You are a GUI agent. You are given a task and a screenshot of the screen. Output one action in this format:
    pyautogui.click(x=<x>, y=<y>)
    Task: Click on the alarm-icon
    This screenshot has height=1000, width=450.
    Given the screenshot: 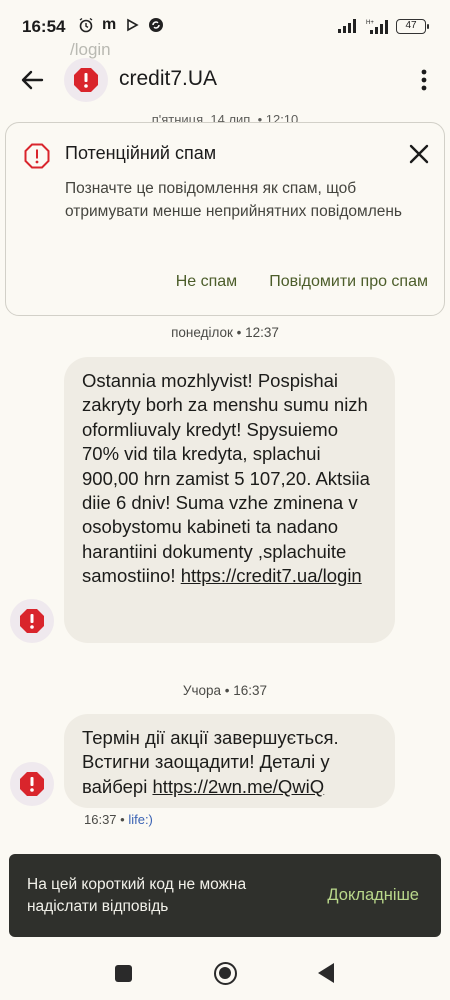 What is the action you would take?
    pyautogui.click(x=86, y=25)
    